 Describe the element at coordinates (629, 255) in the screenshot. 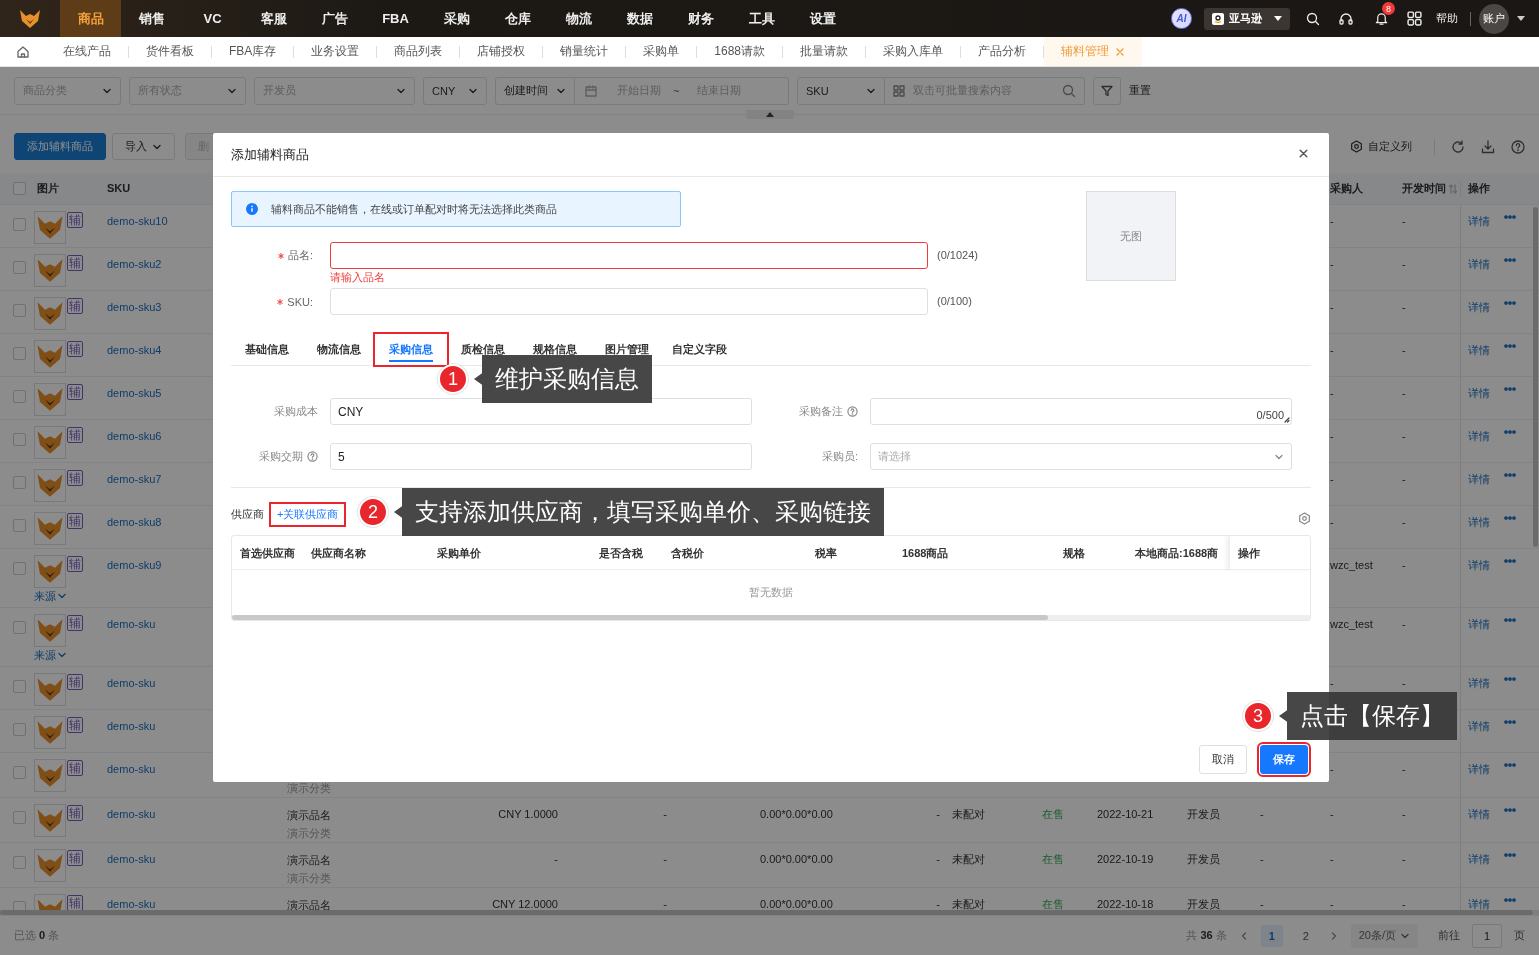

I see `text-field` at that location.